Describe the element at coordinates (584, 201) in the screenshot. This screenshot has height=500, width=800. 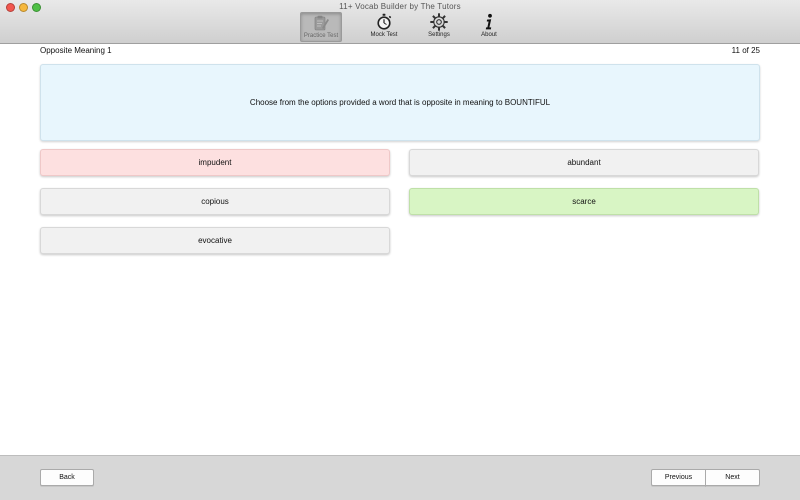
I see `answer-option: scarce` at that location.